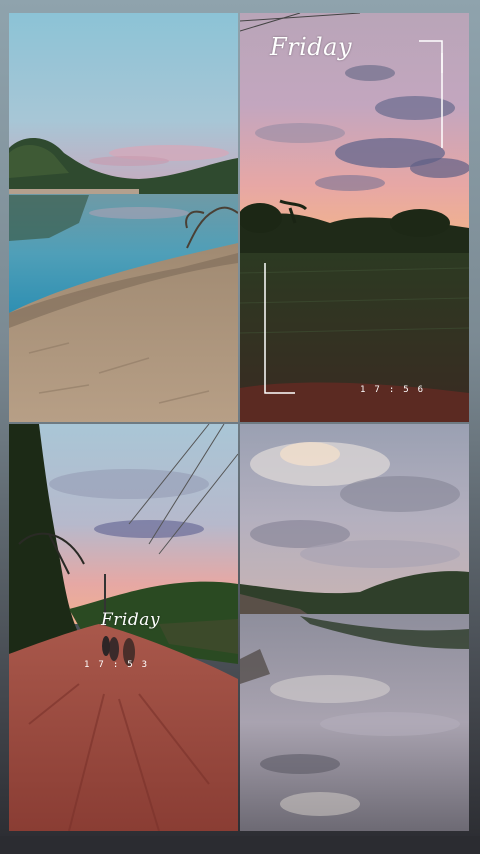 This screenshot has height=854, width=480. Describe the element at coordinates (396, 390) in the screenshot. I see `timestamp-label: 17:56` at that location.